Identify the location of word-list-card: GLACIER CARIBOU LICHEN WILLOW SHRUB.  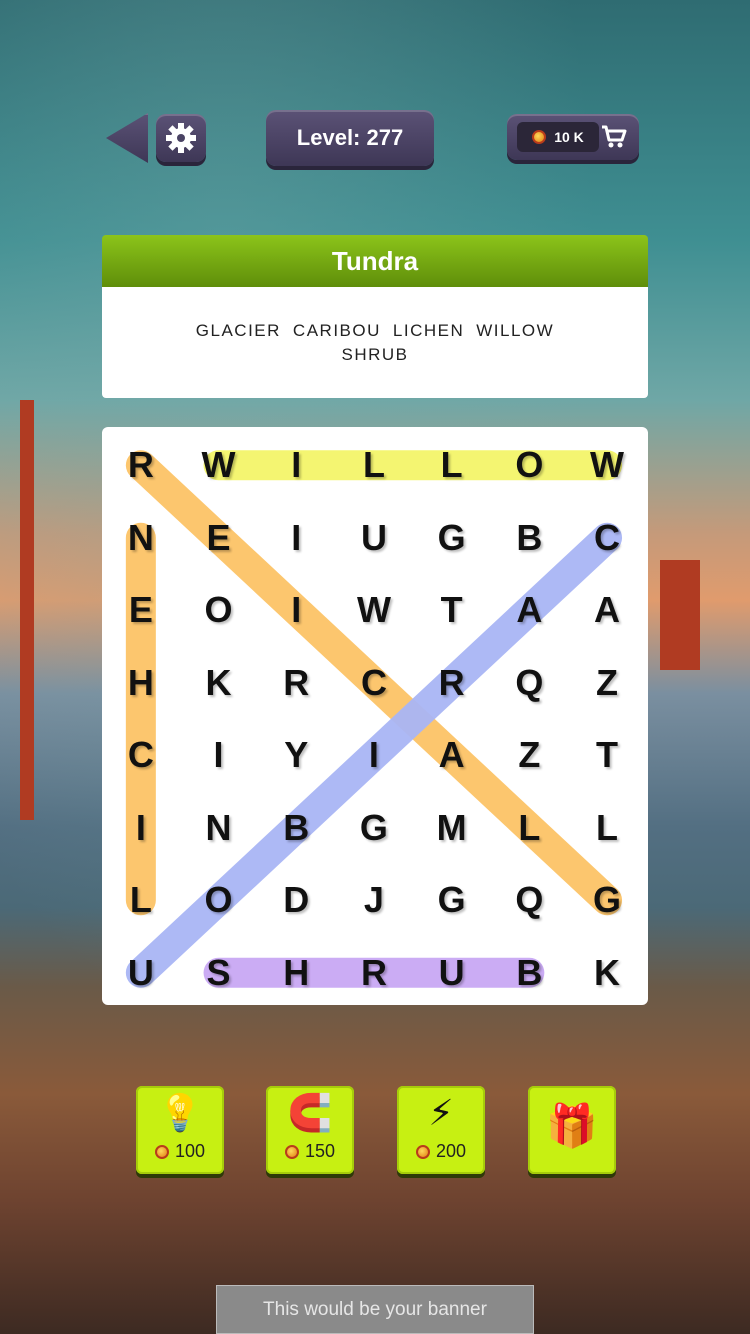
(375, 342).